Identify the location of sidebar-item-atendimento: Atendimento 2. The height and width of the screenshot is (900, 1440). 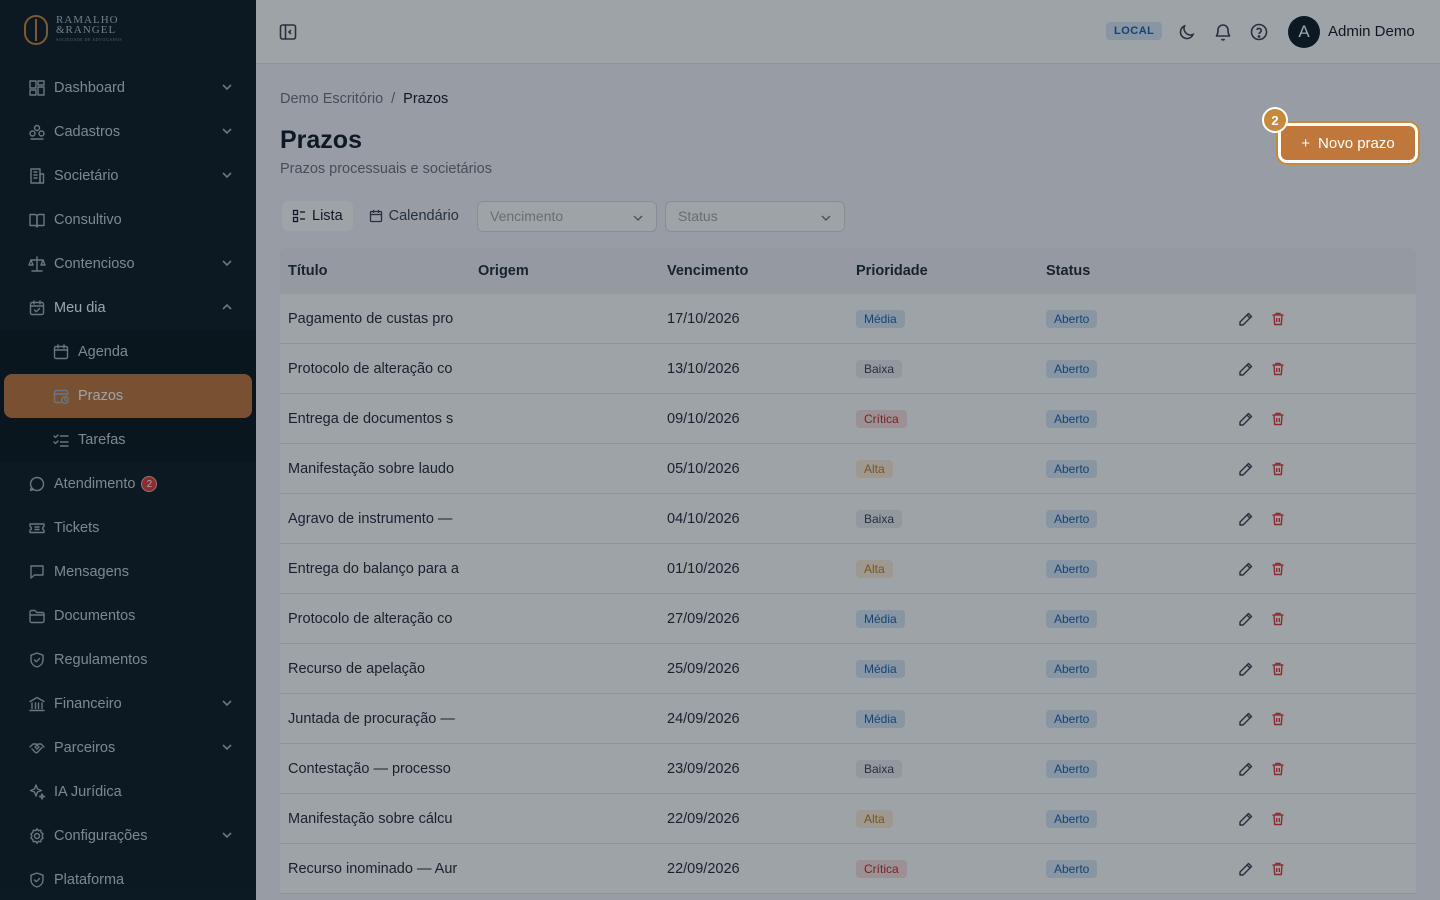
(128, 484).